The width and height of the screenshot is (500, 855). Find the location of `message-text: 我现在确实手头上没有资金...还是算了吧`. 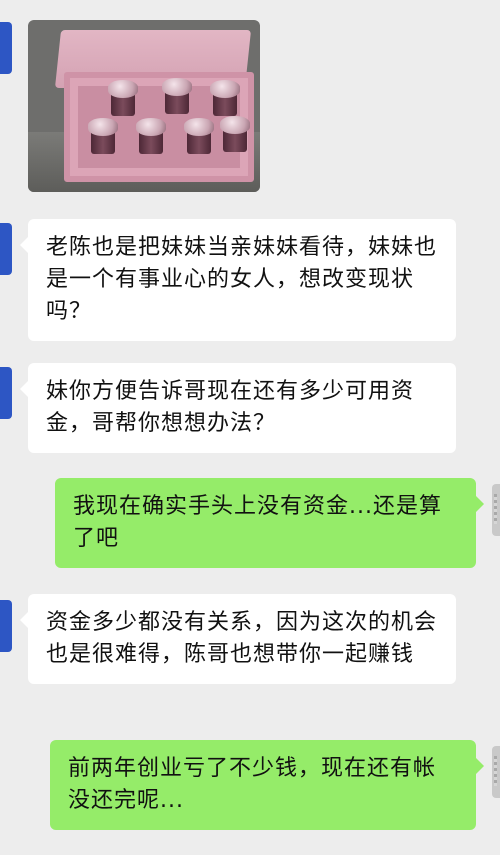

message-text: 我现在确实手头上没有资金...还是算了吧 is located at coordinates (257, 522).